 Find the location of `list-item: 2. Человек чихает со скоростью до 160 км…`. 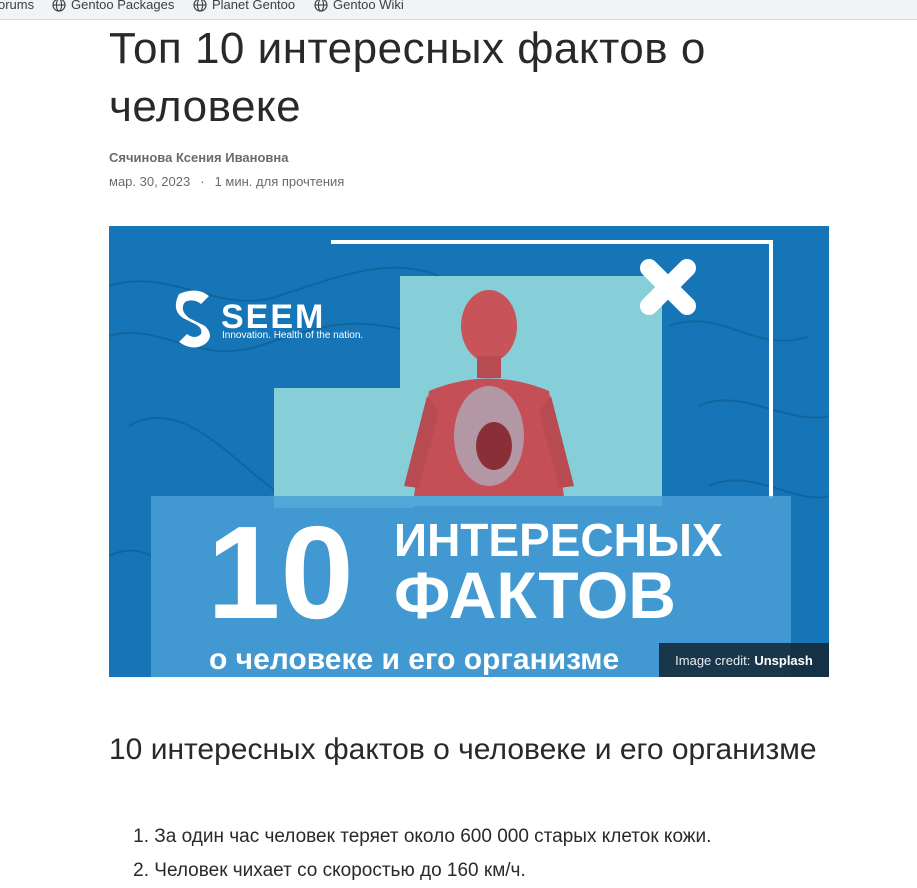

list-item: 2. Человек чихает со скоростью до 160 км… is located at coordinates (410, 871).